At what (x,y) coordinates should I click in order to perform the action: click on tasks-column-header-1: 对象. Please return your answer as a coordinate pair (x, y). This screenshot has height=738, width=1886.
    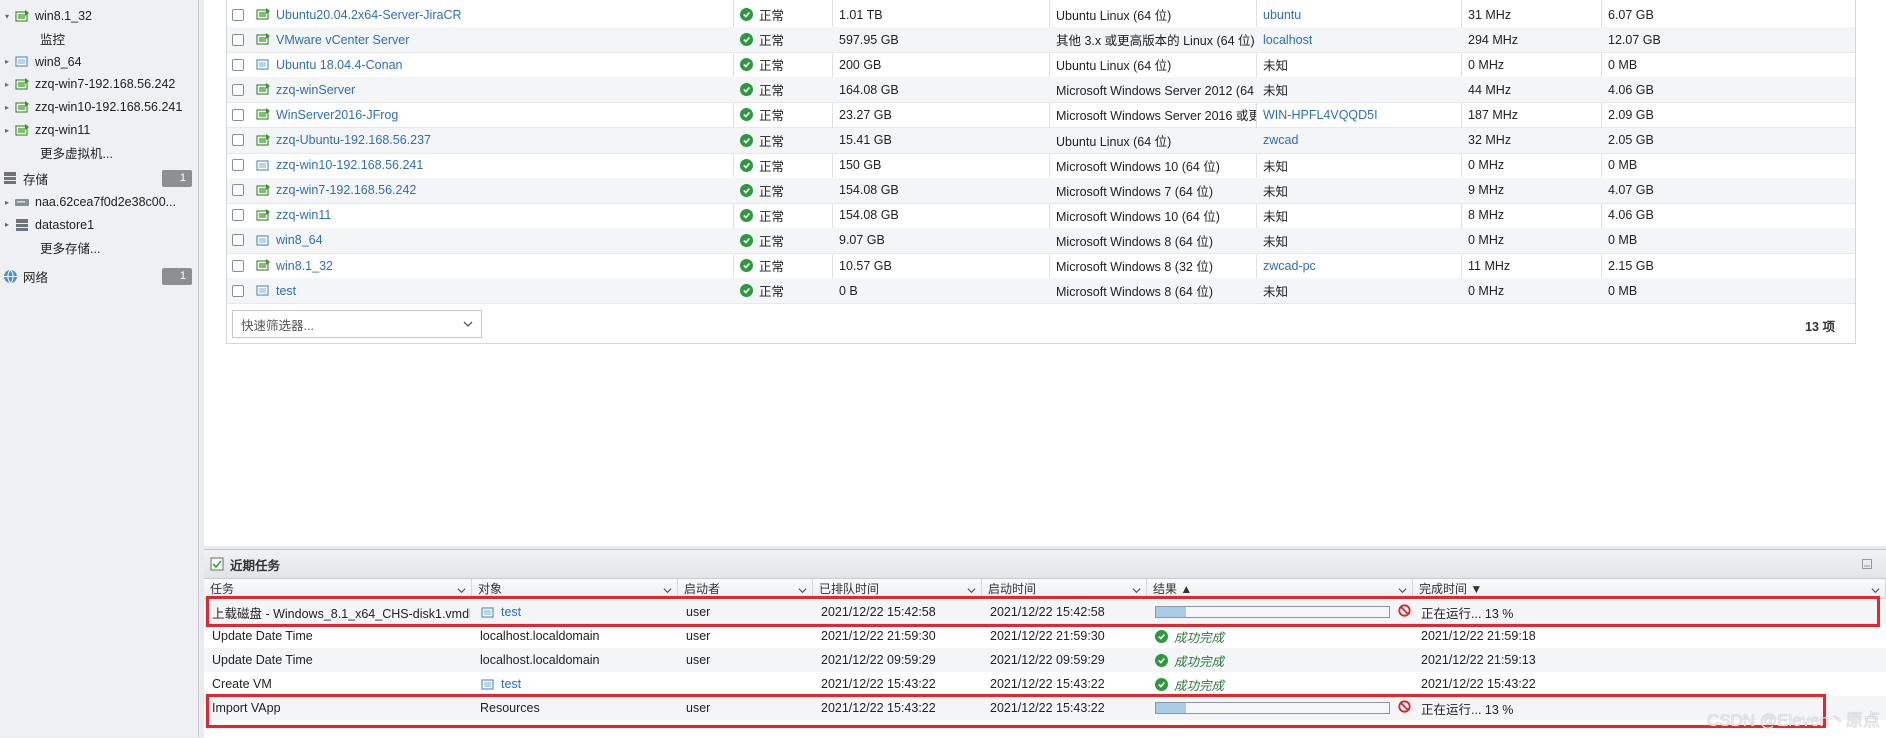
    Looking at the image, I should click on (575, 589).